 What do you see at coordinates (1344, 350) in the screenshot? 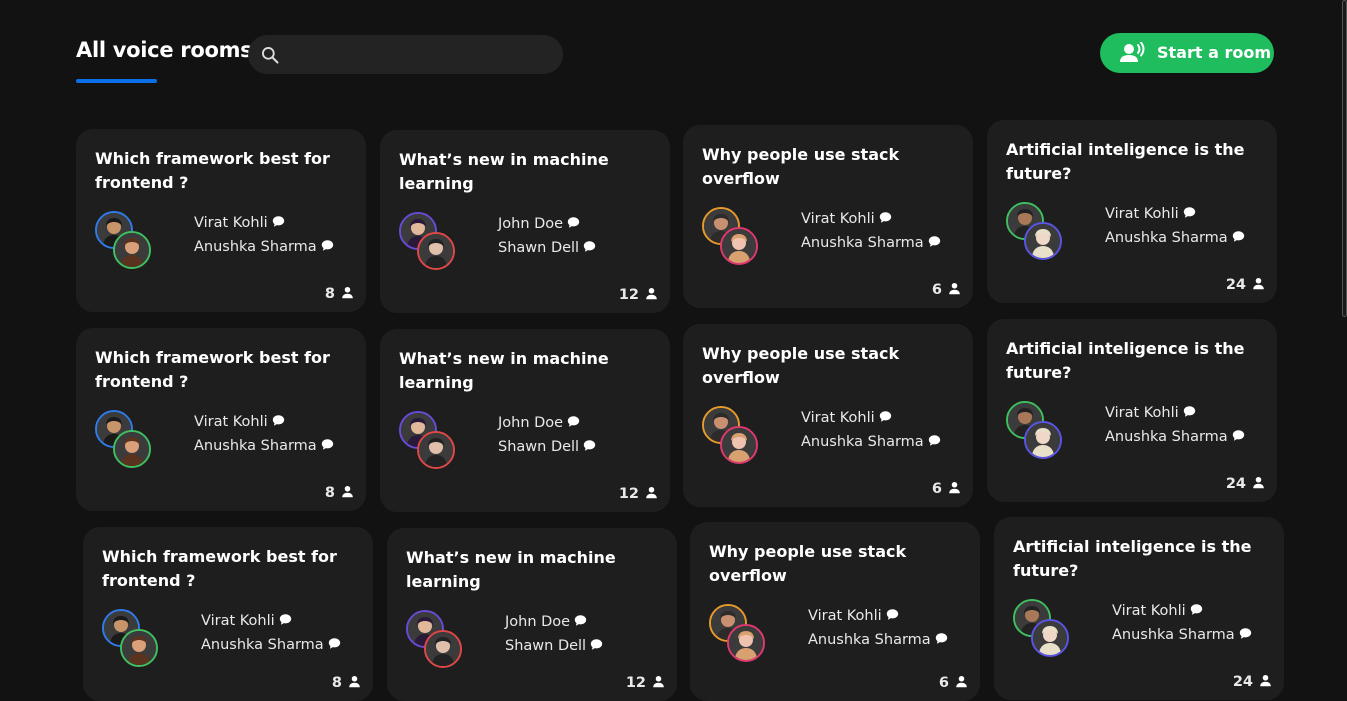
I see `page-scrollbar` at bounding box center [1344, 350].